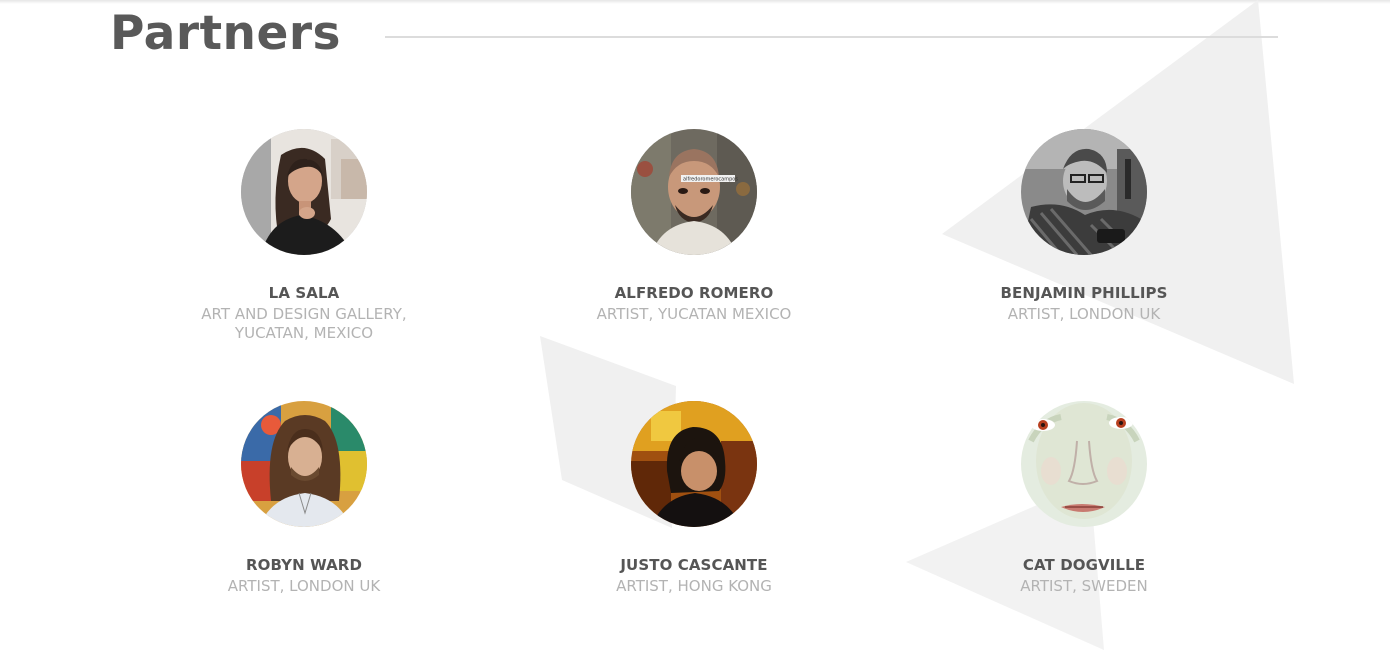  I want to click on partner-card: ROBYN WARD ARTIST, LONDON UK, so click(304, 498).